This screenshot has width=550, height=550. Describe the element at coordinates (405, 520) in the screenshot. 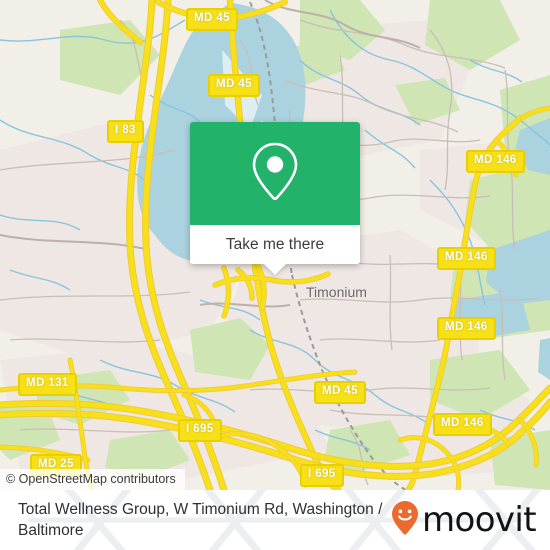

I see `moovit-smiling-pin-icon` at that location.